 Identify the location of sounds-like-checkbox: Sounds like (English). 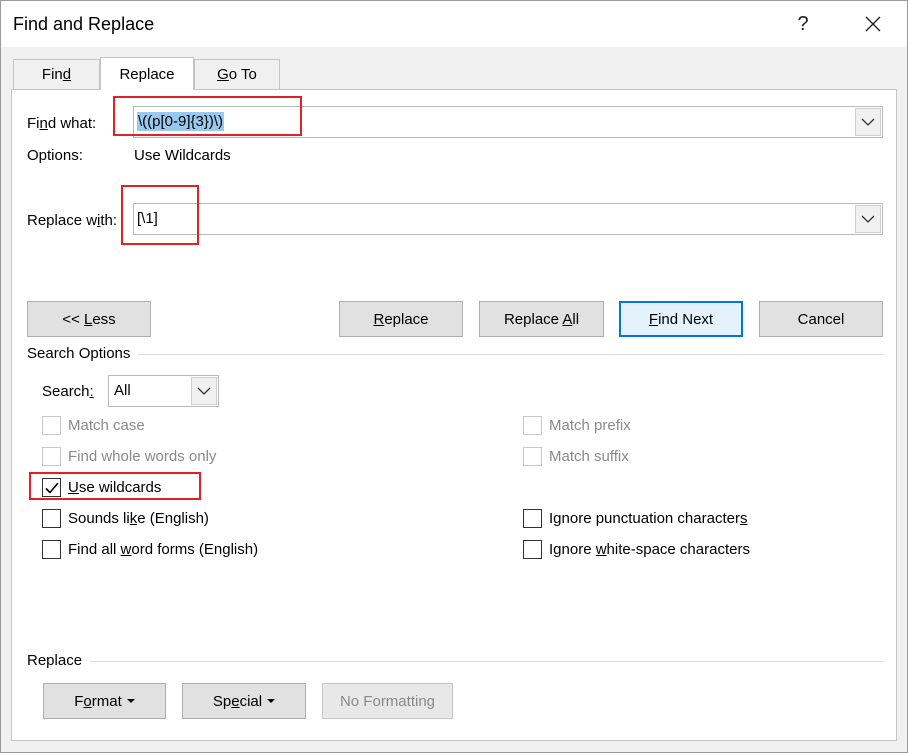
(125, 518).